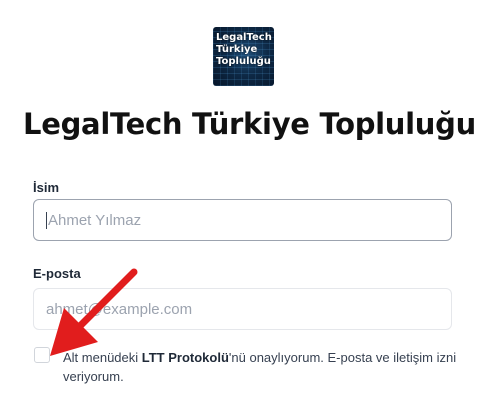  I want to click on name-label: İsim, so click(46, 187).